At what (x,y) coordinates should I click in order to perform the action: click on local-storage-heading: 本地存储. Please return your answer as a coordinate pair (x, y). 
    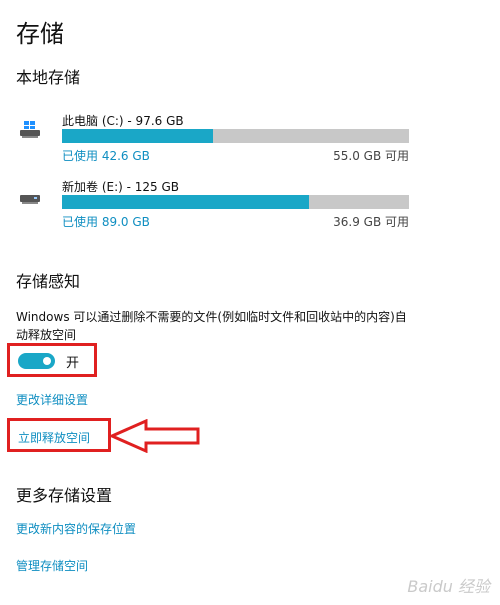
    Looking at the image, I should click on (48, 77).